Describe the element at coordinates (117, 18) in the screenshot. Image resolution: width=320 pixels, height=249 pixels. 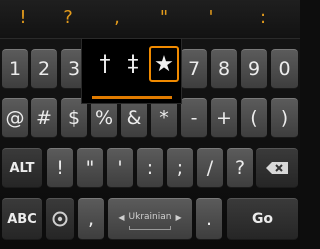
I see `suggestion-item: ,` at that location.